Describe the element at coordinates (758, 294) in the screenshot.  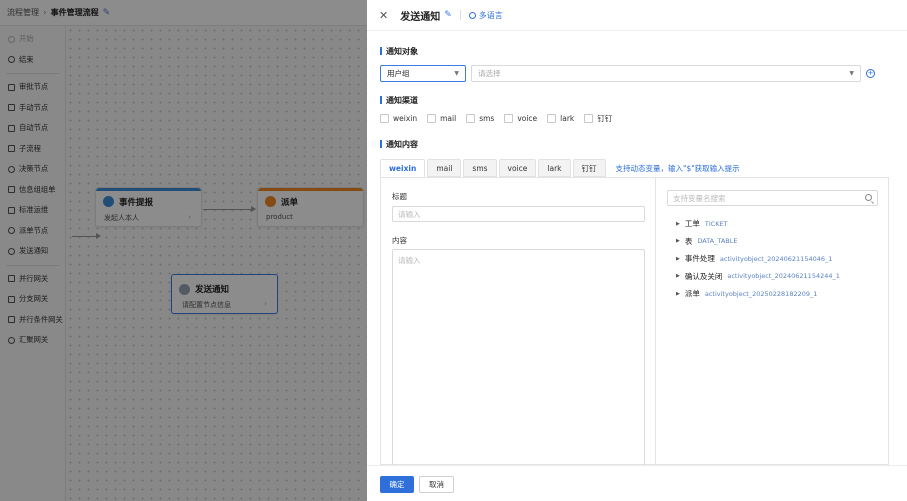
I see `tree-item: ▶ 派单 activityobject_20250228182209_1` at that location.